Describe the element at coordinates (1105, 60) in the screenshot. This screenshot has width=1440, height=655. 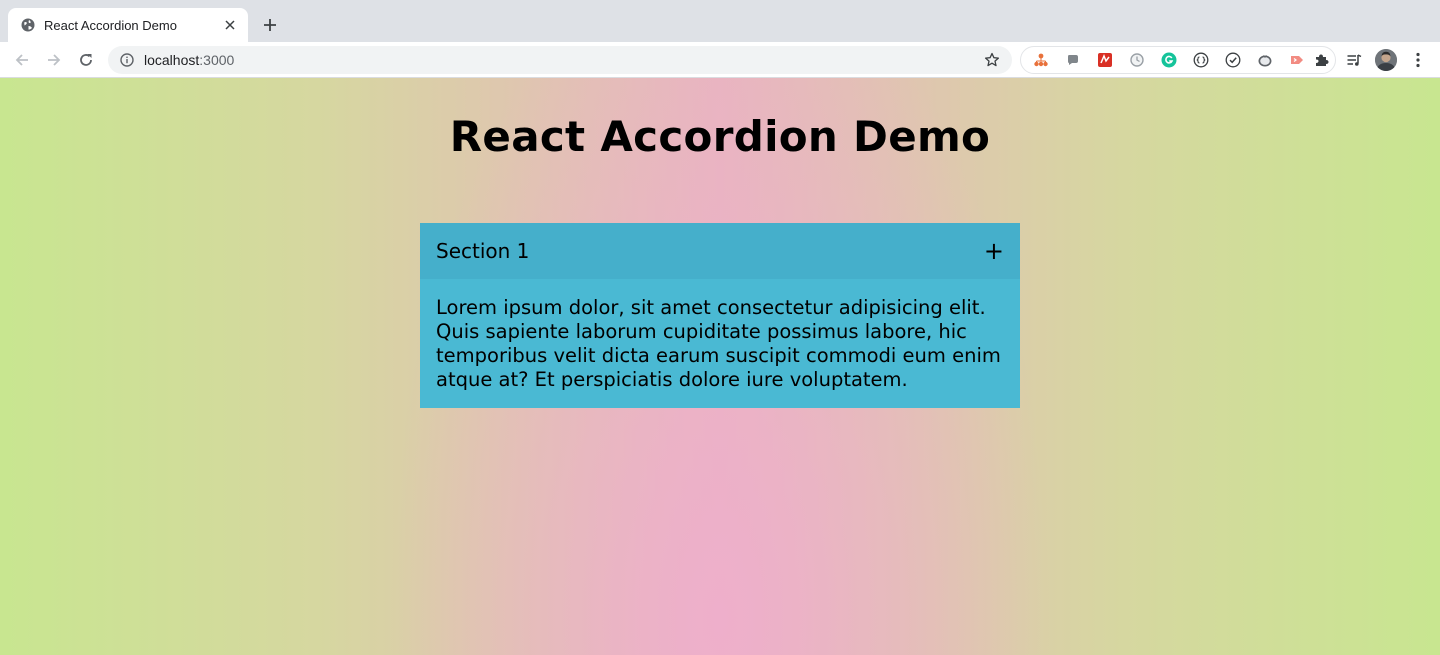
I see `red-square-extension-icon` at that location.